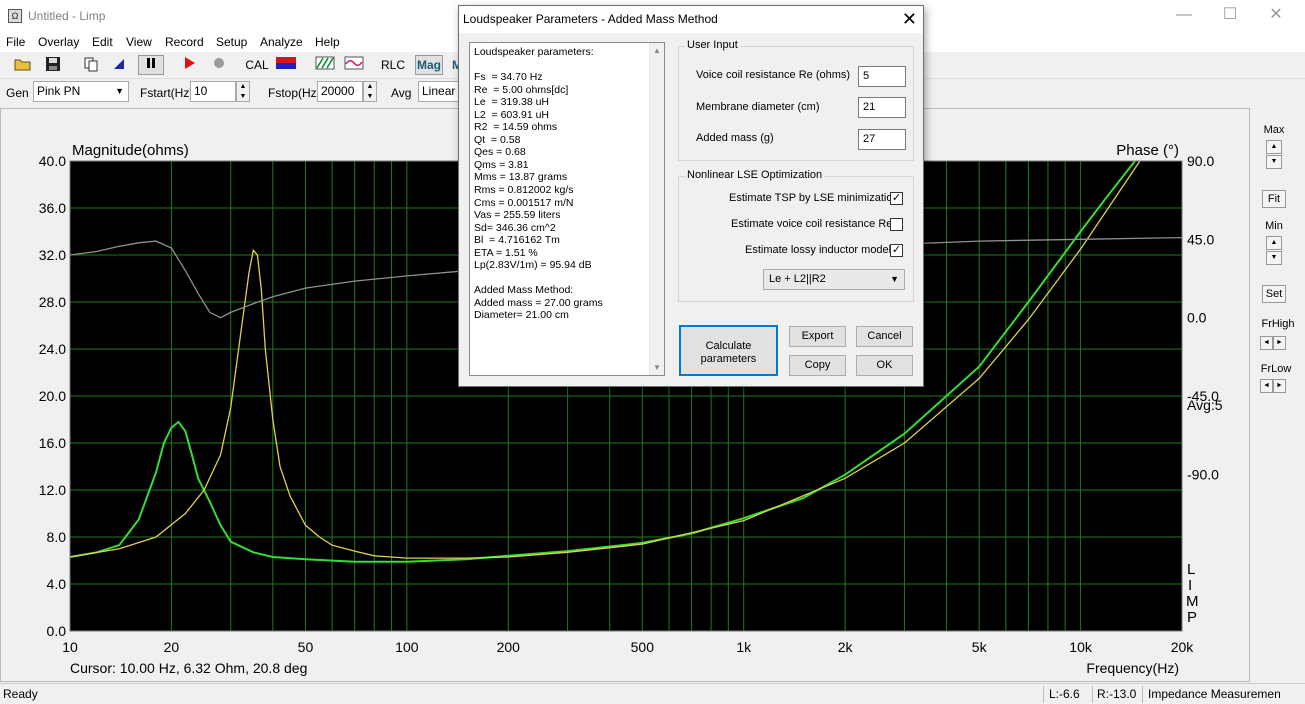  Describe the element at coordinates (340, 91) in the screenshot. I see `fstop-input: 20000` at that location.